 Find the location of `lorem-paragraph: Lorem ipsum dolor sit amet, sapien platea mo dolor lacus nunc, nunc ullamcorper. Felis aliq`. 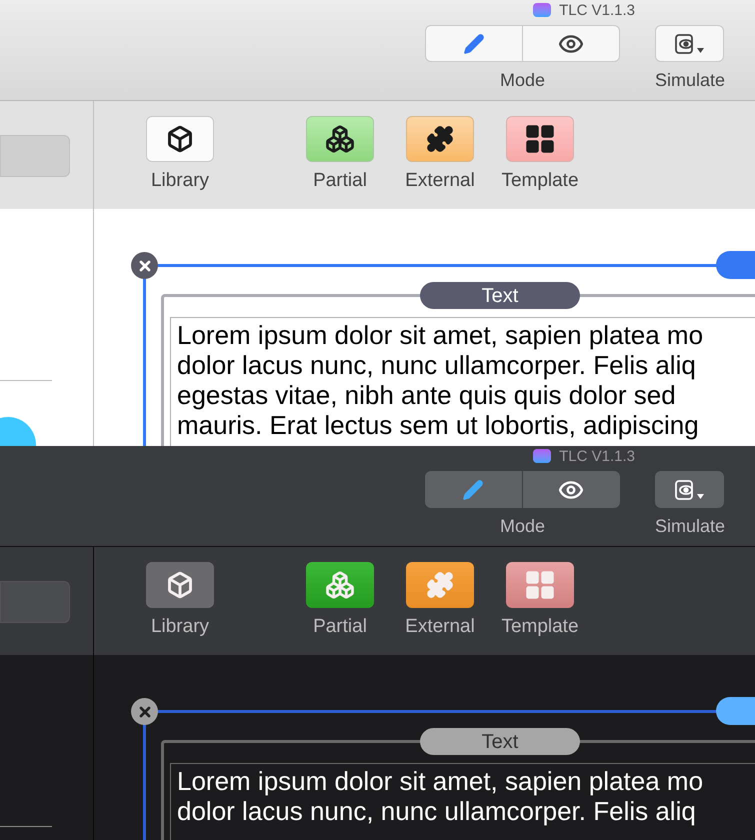

lorem-paragraph: Lorem ipsum dolor sit amet, sapien platea mo dolor lacus nunc, nunc ullamcorper. Felis aliq is located at coordinates (440, 796).